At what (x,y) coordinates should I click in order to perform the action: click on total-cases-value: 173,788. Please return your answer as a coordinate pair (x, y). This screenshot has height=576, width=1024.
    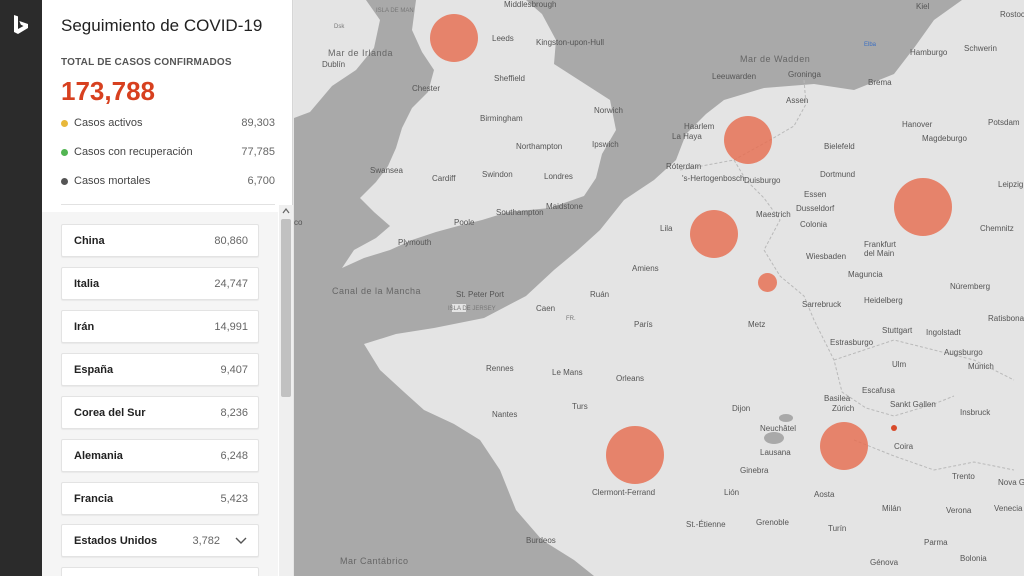
    Looking at the image, I should click on (108, 91).